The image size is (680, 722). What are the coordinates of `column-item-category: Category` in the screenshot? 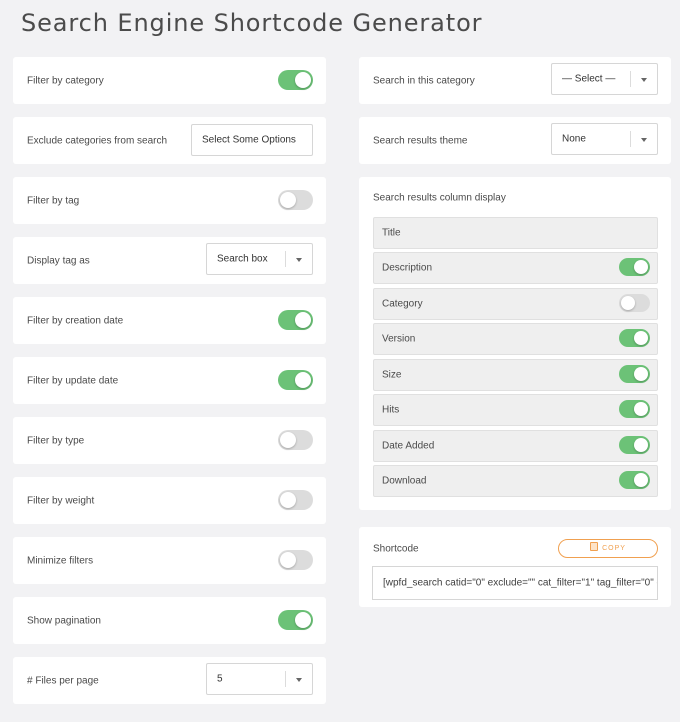 It's located at (515, 304).